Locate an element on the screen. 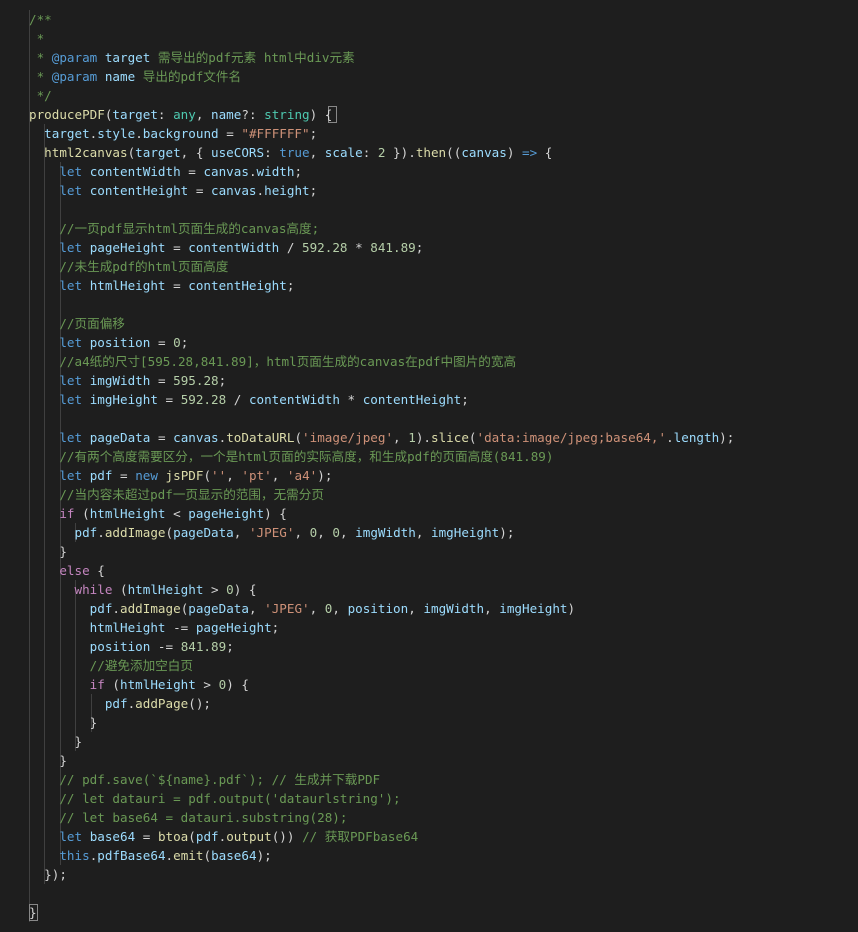  code-token: 'JPEG' is located at coordinates (271, 532).